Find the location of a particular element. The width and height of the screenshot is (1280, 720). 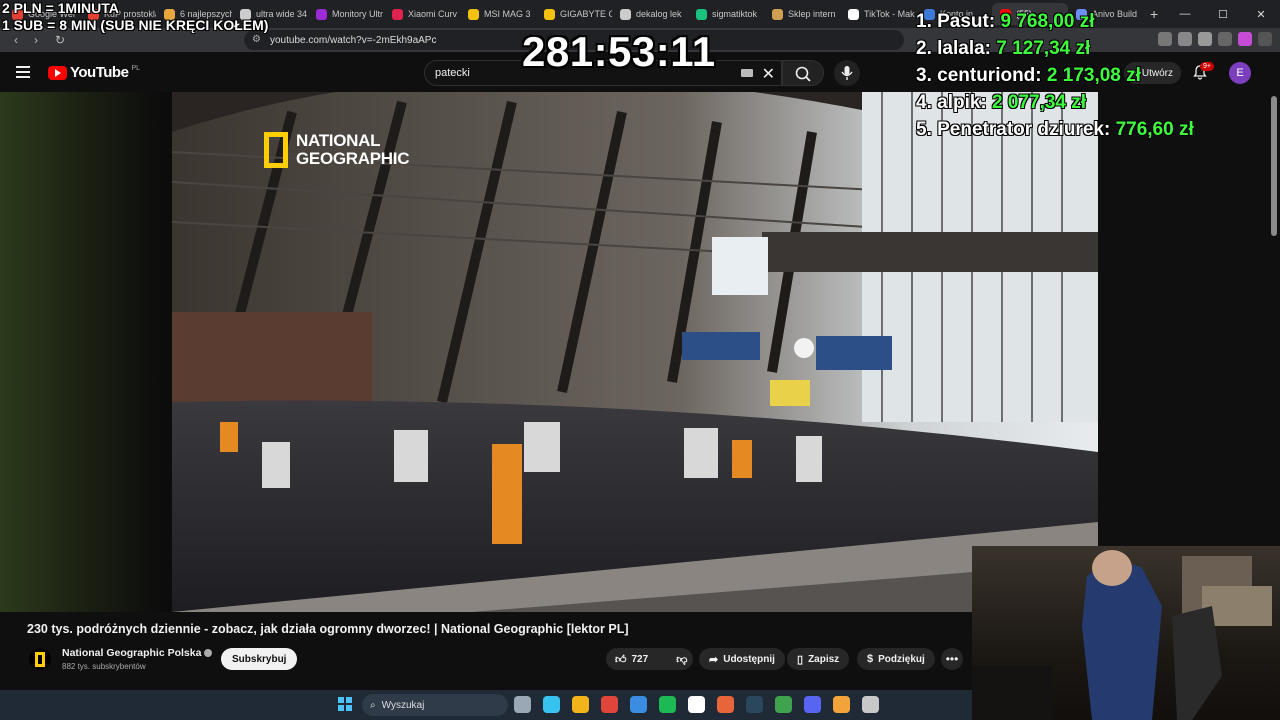

thanks-button: $ Podziękuj is located at coordinates (896, 659).